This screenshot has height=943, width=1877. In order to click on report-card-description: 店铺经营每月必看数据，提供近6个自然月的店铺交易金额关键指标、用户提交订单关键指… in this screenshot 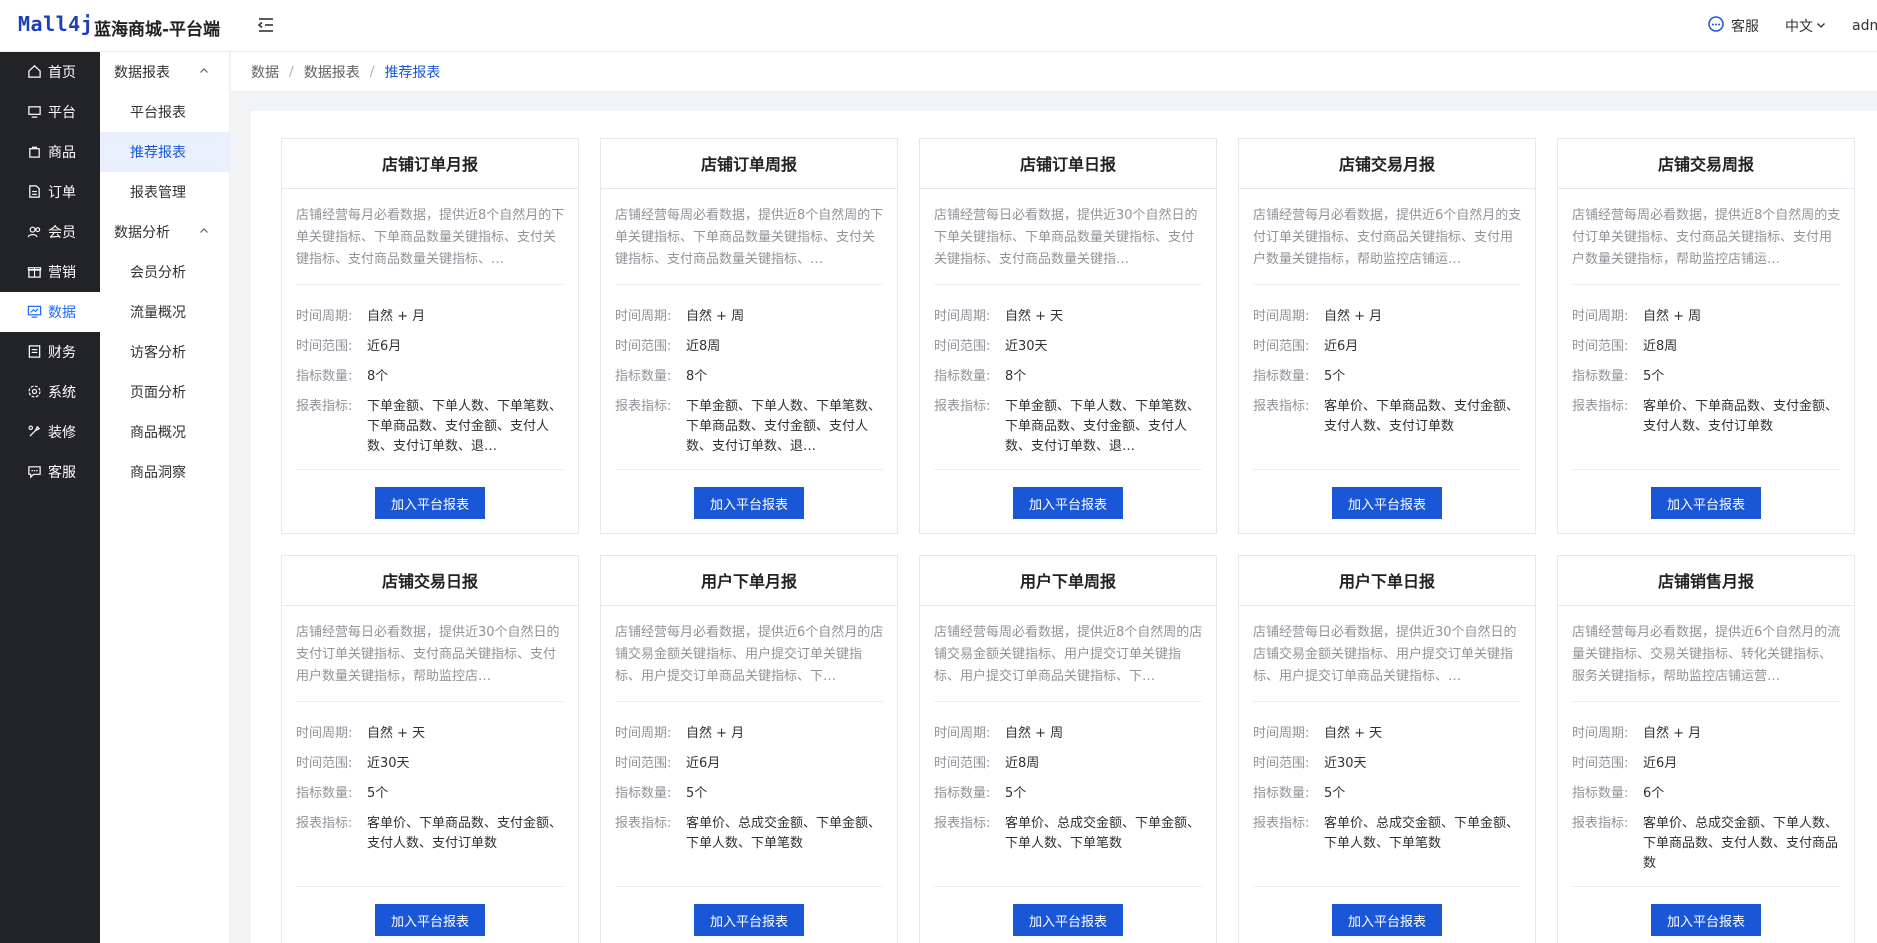, I will do `click(749, 654)`.